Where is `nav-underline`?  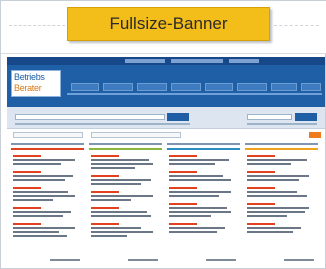
nav-underline is located at coordinates (194, 94).